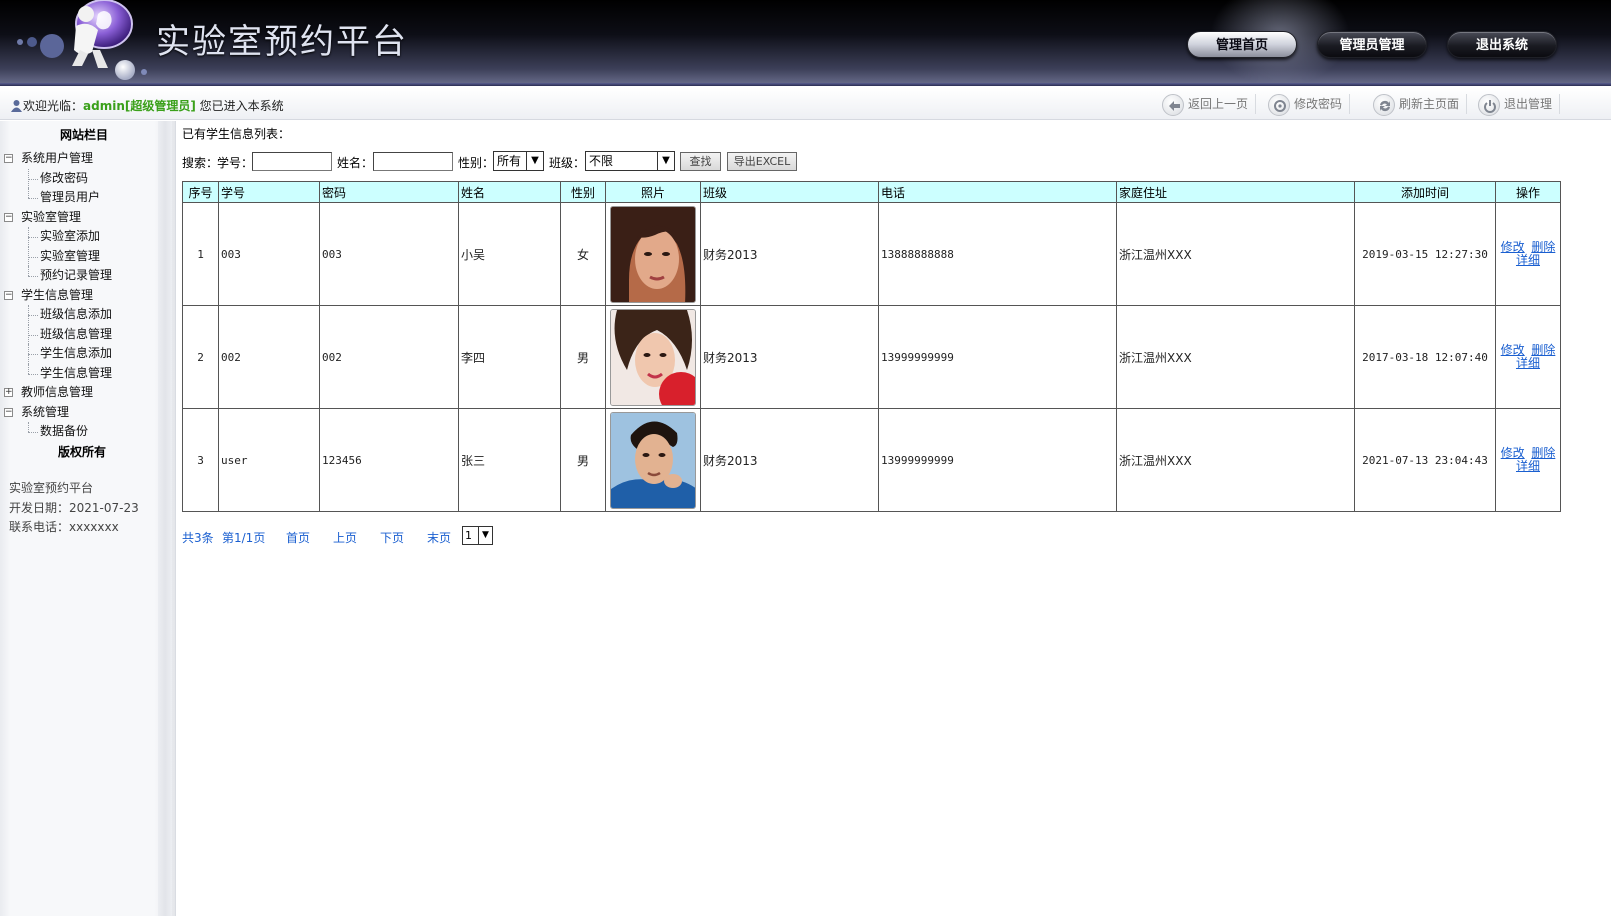  What do you see at coordinates (518, 161) in the screenshot?
I see `gender-select: 所有 ▼` at bounding box center [518, 161].